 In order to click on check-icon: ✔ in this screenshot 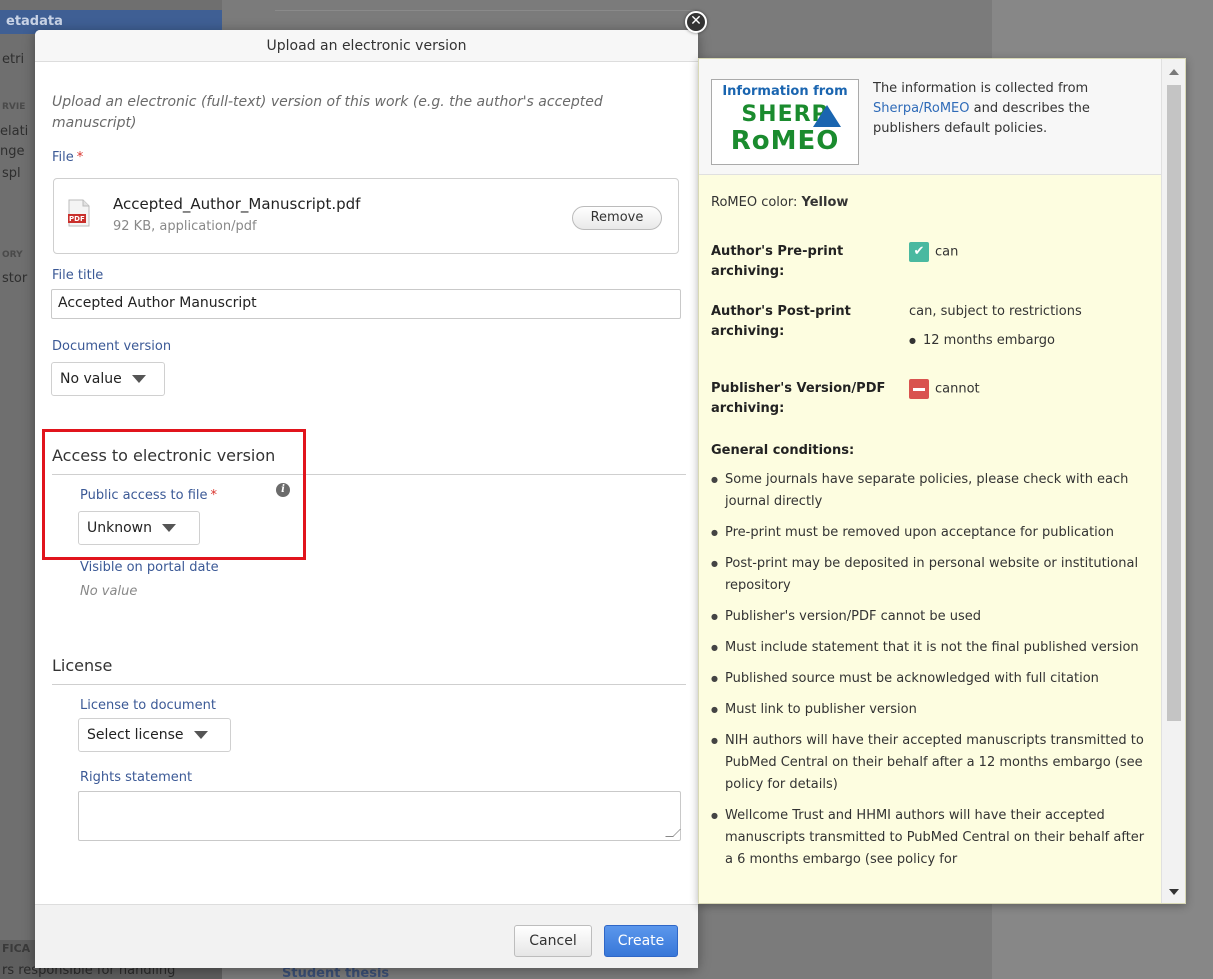, I will do `click(919, 252)`.